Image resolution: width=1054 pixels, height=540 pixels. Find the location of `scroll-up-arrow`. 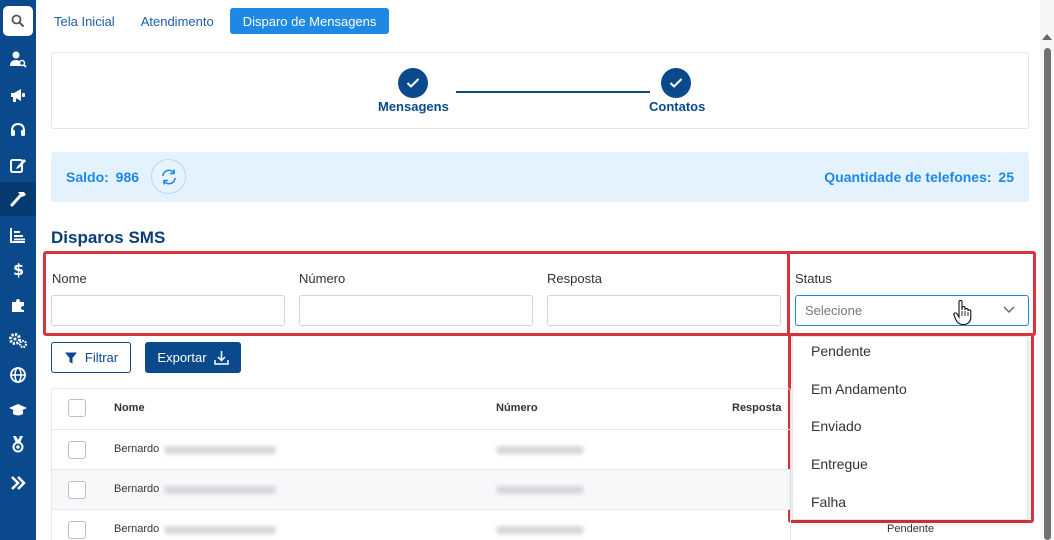

scroll-up-arrow is located at coordinates (1047, 37).